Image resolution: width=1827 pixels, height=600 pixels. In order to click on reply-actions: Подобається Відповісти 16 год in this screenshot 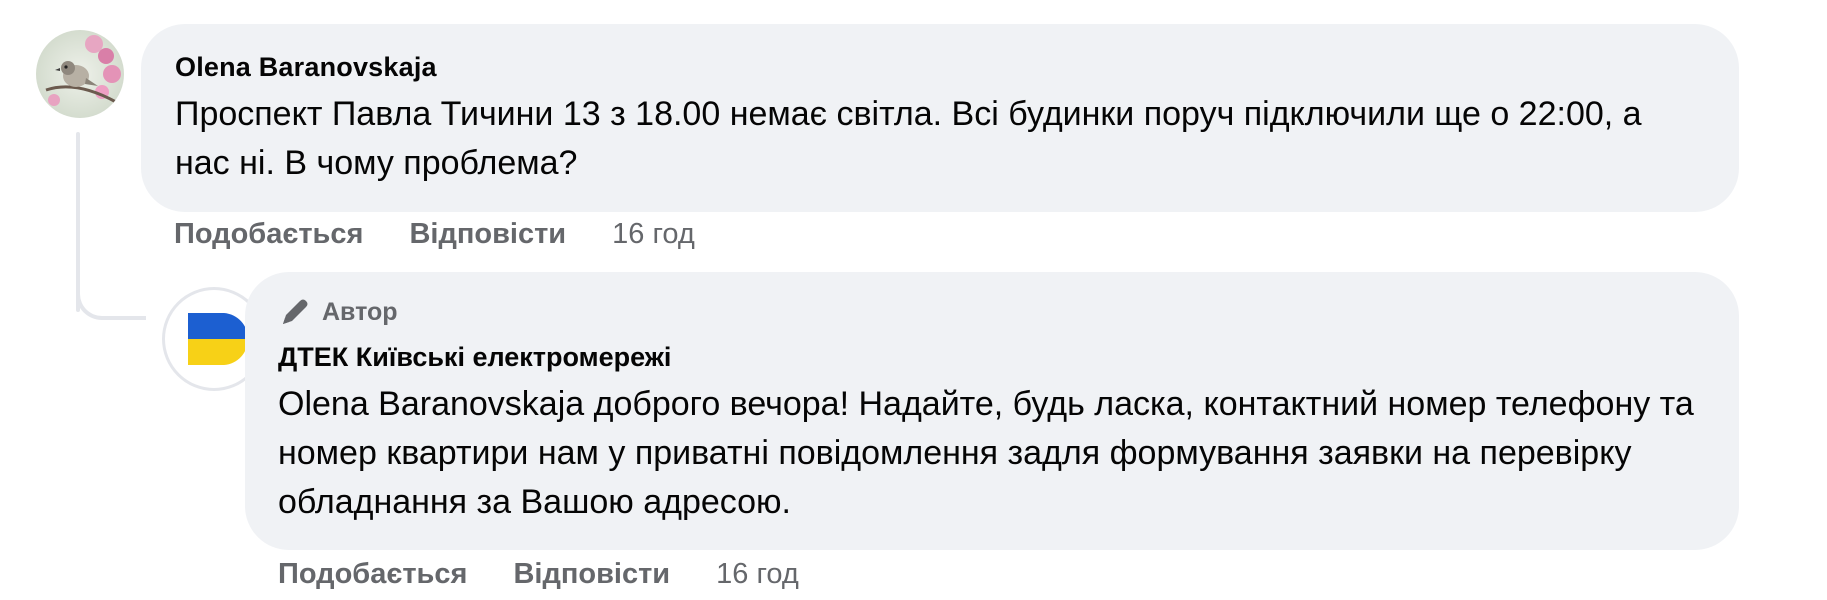, I will do `click(538, 574)`.